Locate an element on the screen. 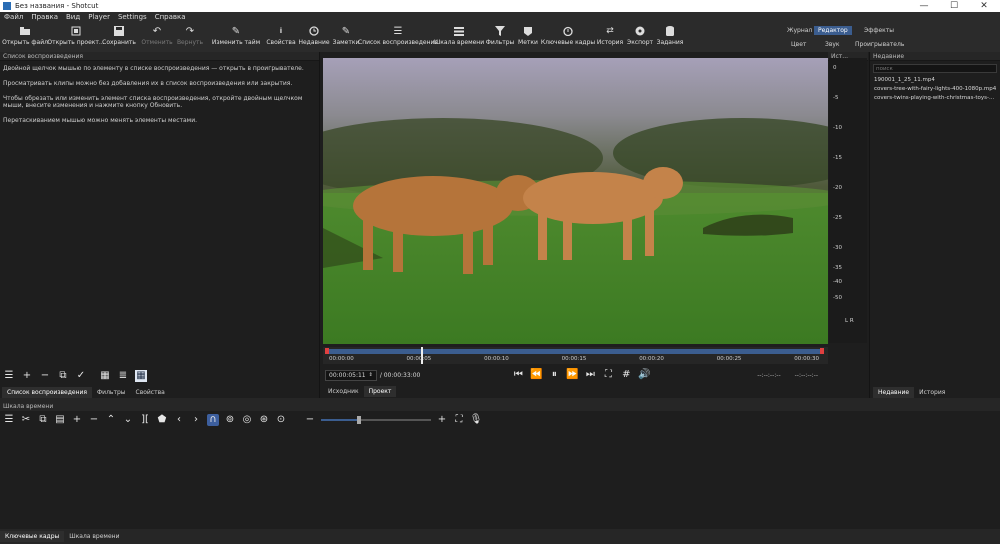 The width and height of the screenshot is (1000, 544). tab-recent: Недавние is located at coordinates (894, 392).